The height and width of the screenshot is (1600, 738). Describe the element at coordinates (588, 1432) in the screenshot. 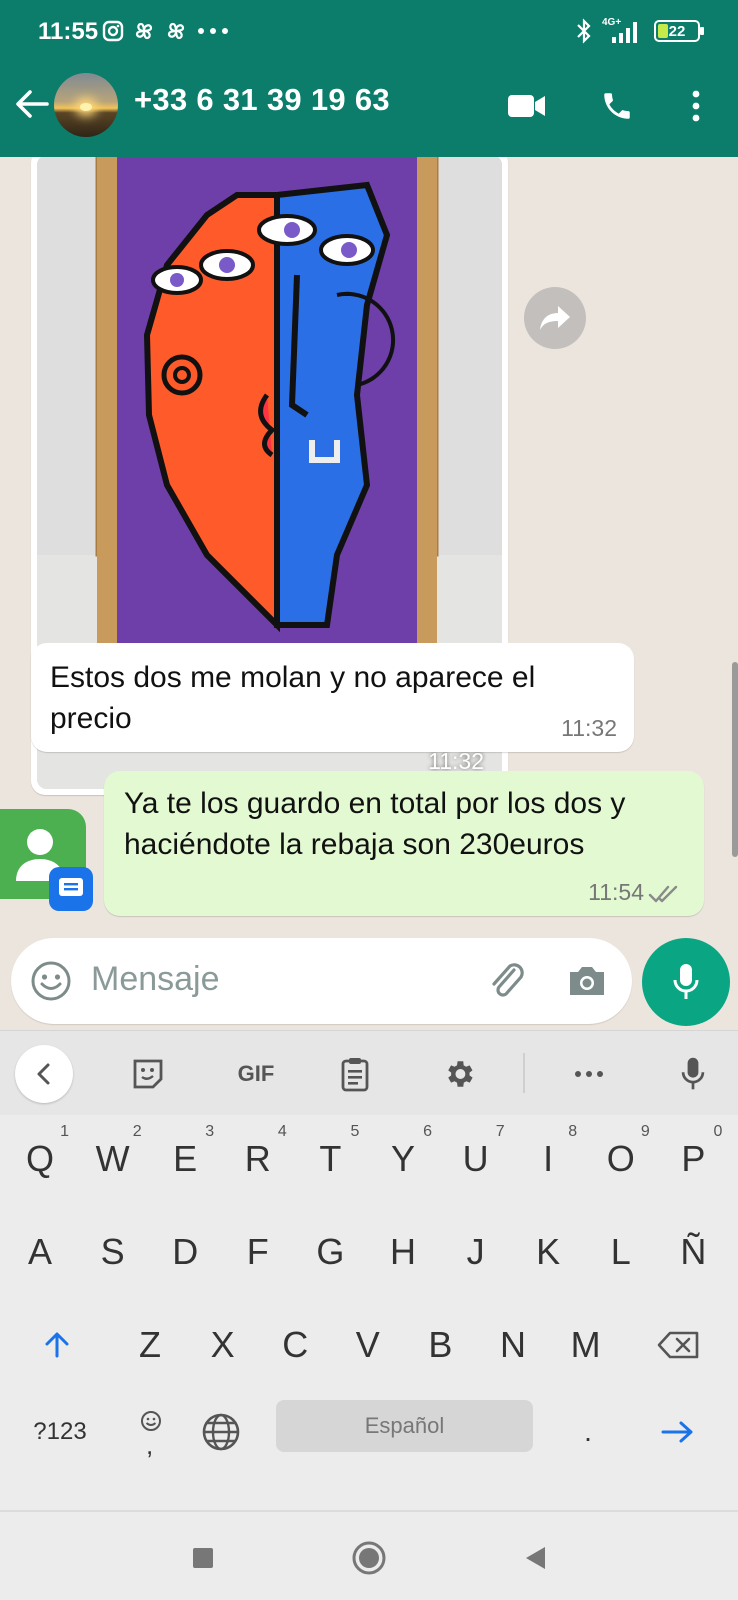

I see `period-key: .` at that location.